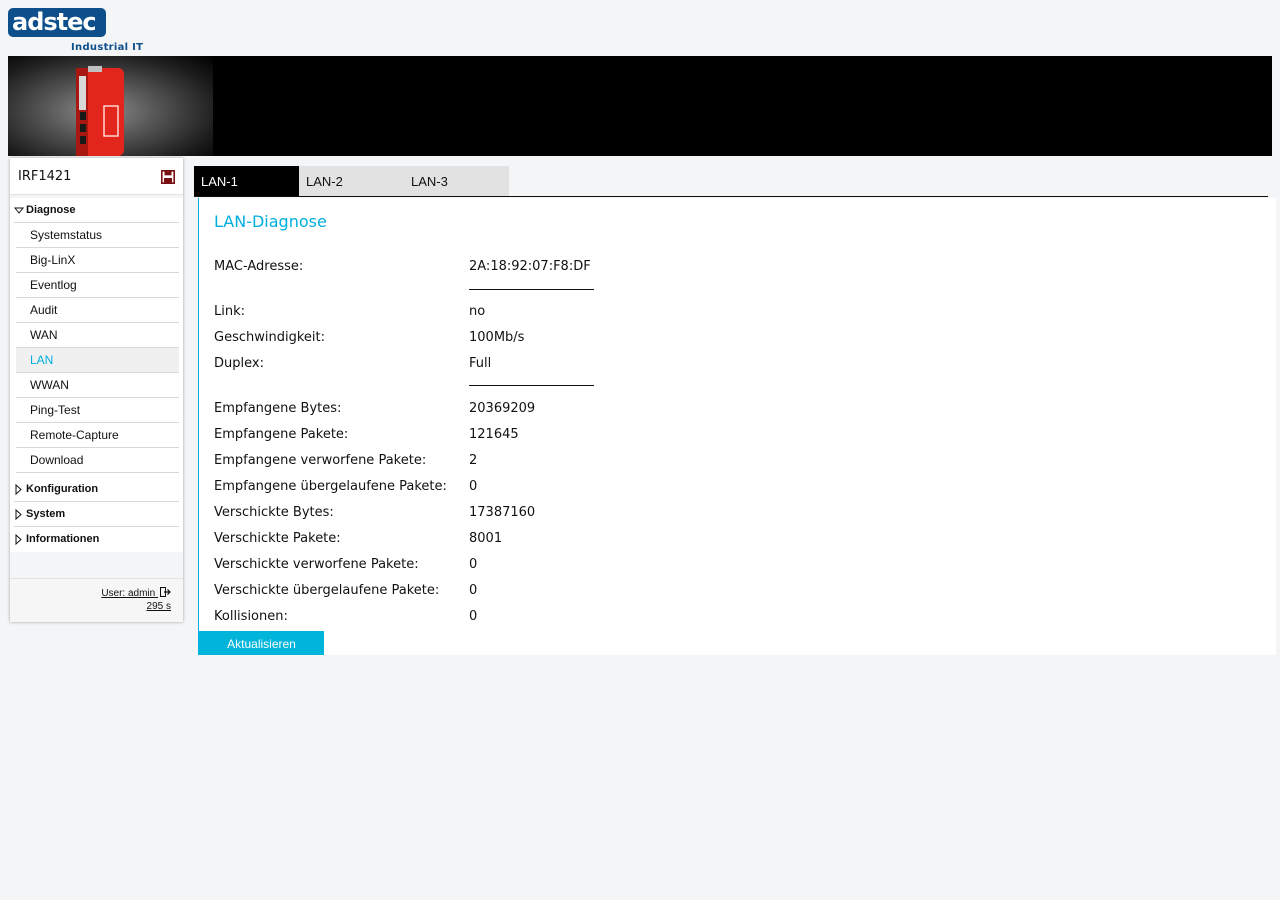 The width and height of the screenshot is (1280, 900). What do you see at coordinates (502, 512) in the screenshot?
I see `row-value: 17387160` at bounding box center [502, 512].